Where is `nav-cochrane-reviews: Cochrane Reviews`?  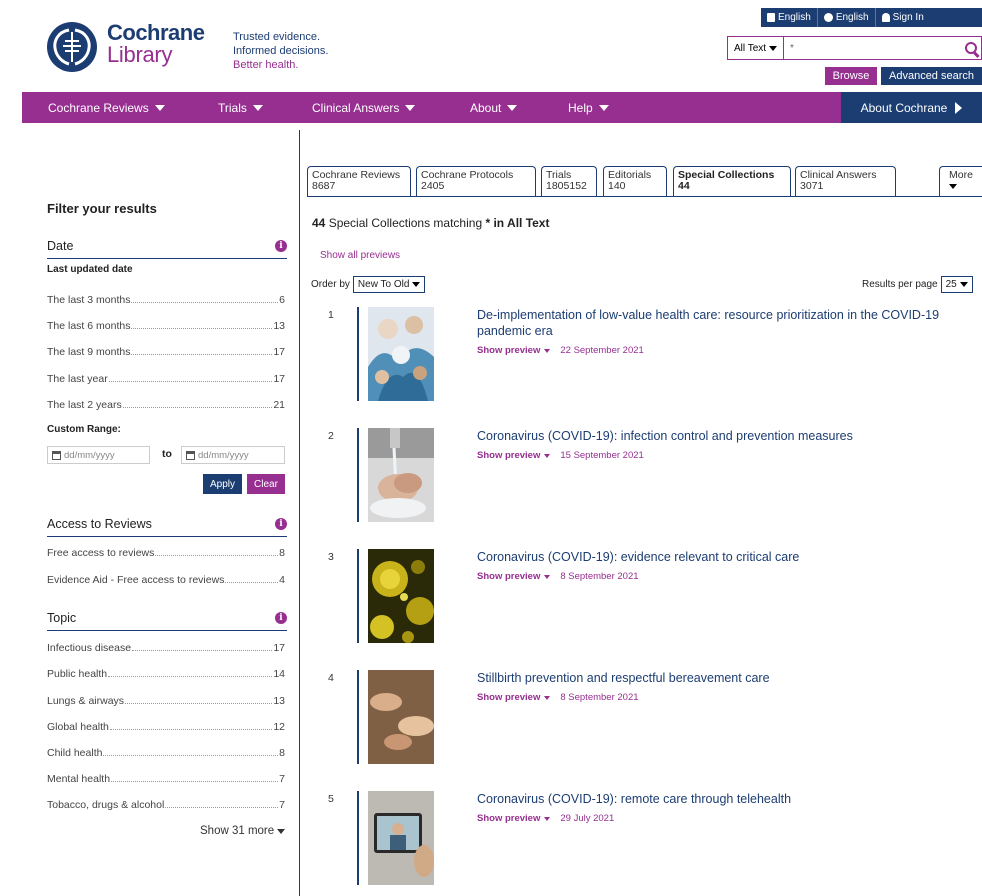
nav-cochrane-reviews: Cochrane Reviews is located at coordinates (106, 107).